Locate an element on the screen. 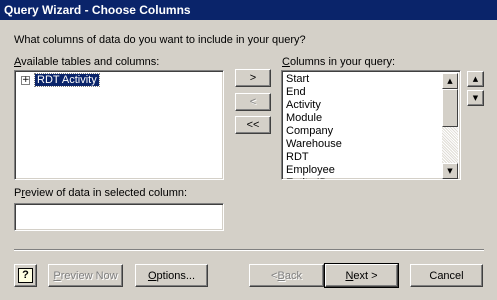 This screenshot has width=497, height=300. separator-line is located at coordinates (249, 250).